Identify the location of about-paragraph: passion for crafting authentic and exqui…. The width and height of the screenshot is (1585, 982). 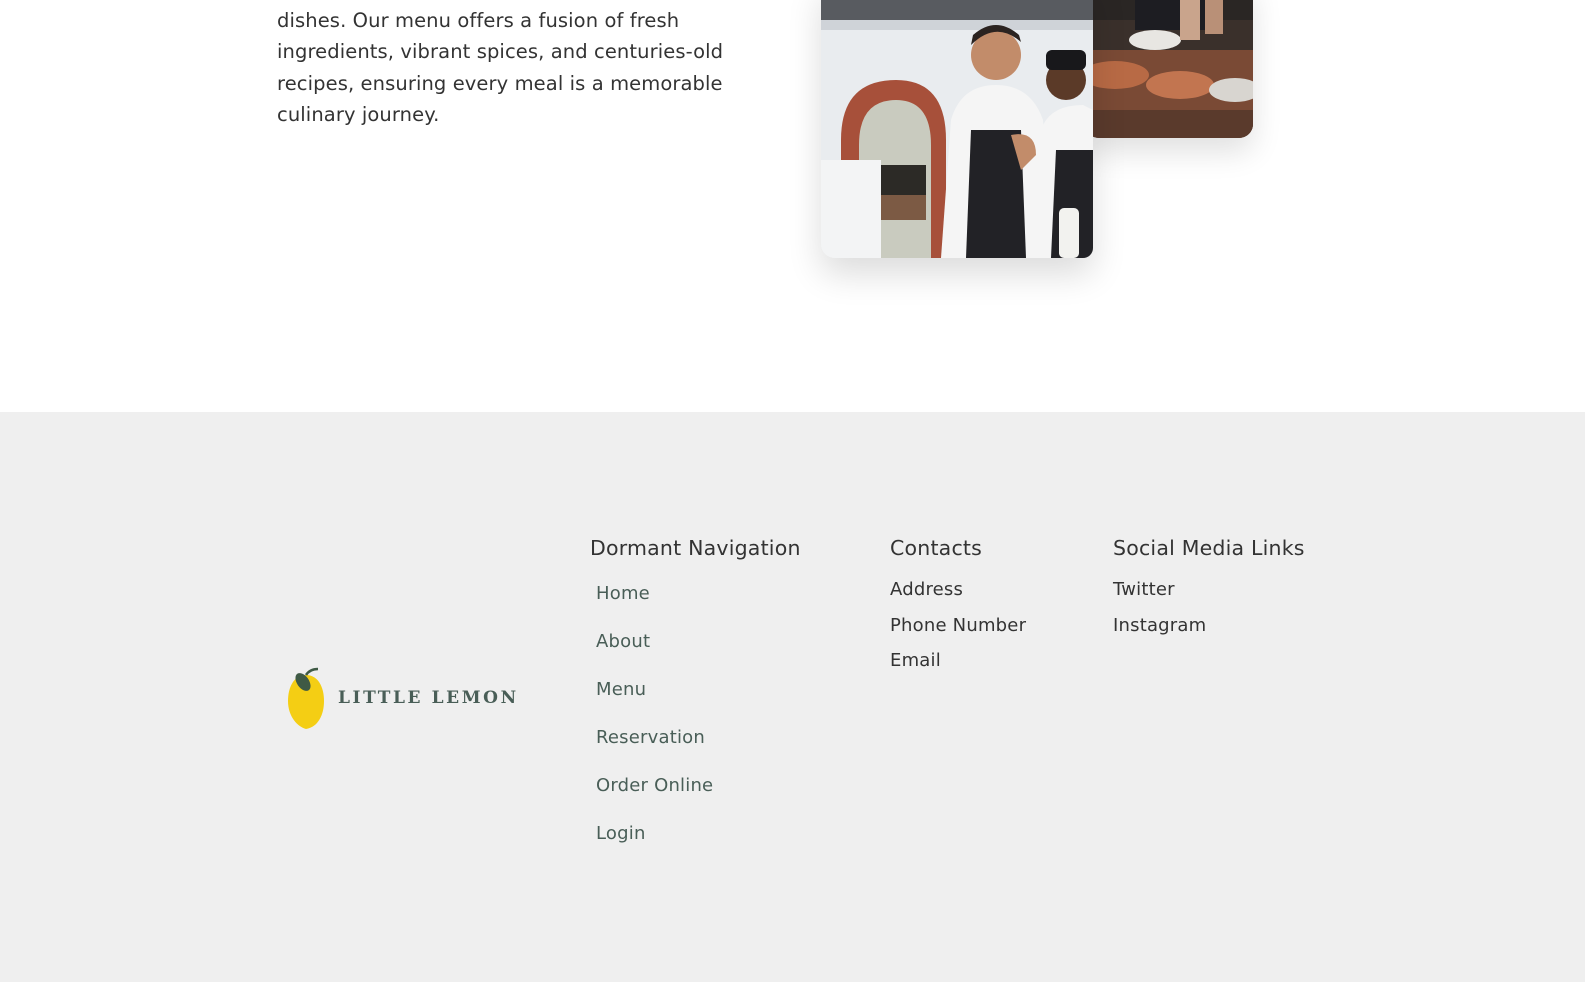
(500, 67).